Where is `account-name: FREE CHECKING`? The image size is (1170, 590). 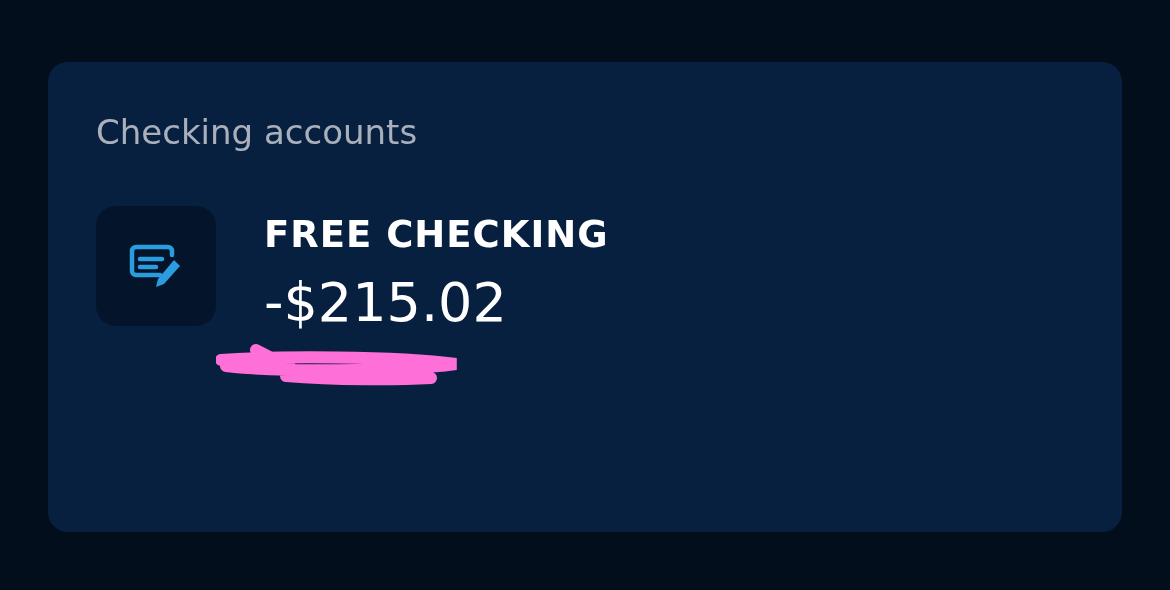
account-name: FREE CHECKING is located at coordinates (436, 235).